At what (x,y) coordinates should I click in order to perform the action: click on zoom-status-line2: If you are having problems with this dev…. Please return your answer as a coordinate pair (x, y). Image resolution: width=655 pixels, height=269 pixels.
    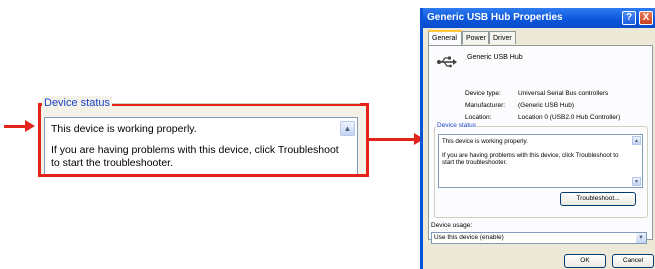
    Looking at the image, I should click on (195, 156).